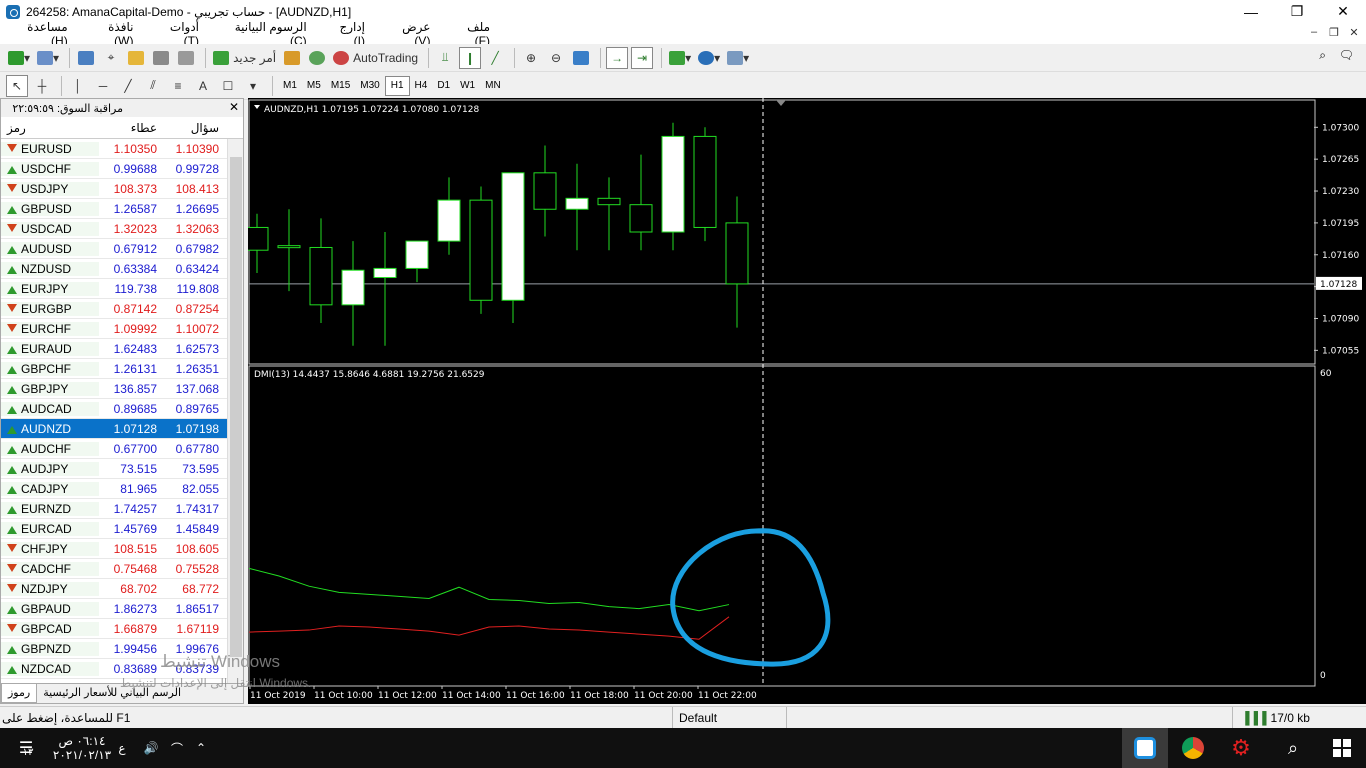 This screenshot has width=1366, height=768. Describe the element at coordinates (1297, 11) in the screenshot. I see `maximize-button: ❐` at that location.